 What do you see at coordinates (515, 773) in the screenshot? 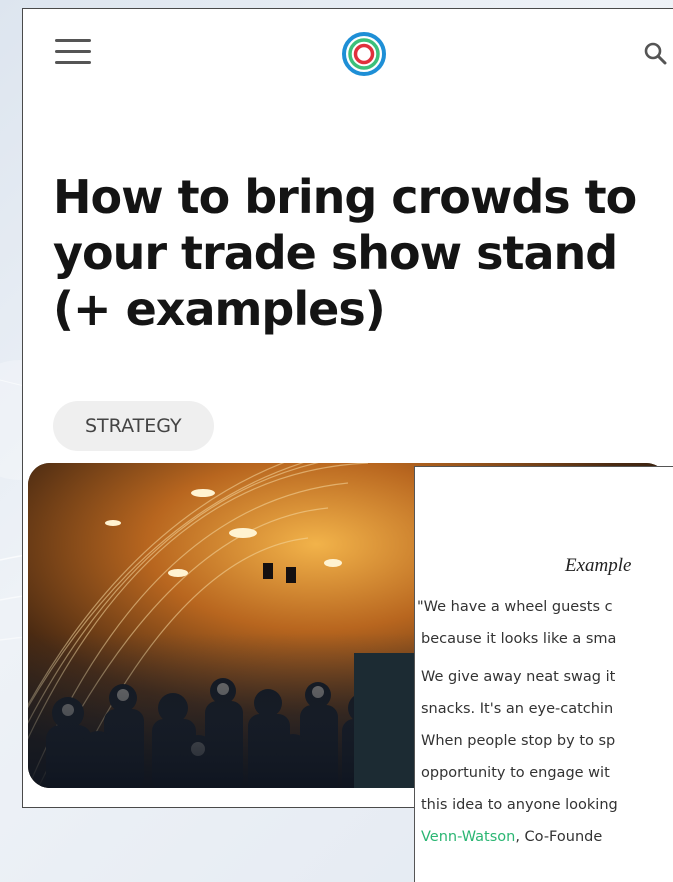
I see `quote-line: opportunity to engage wit` at bounding box center [515, 773].